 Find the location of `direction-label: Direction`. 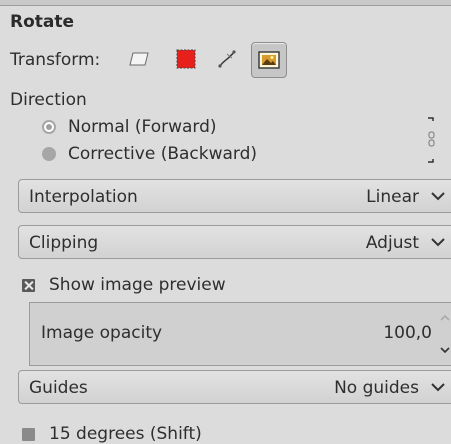

direction-label: Direction is located at coordinates (48, 100).